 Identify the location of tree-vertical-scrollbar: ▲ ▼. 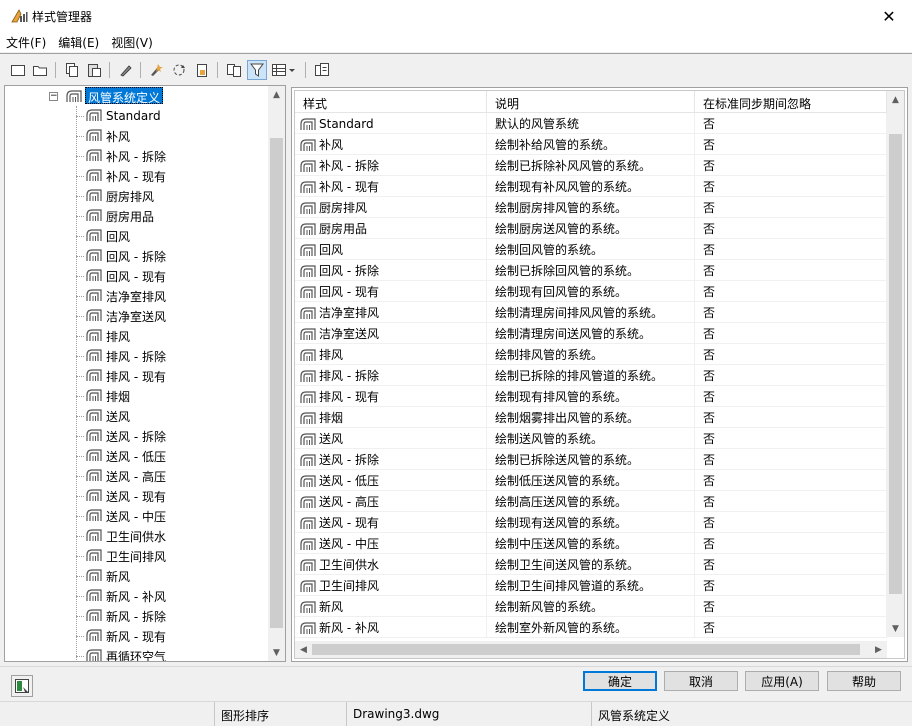
(276, 373).